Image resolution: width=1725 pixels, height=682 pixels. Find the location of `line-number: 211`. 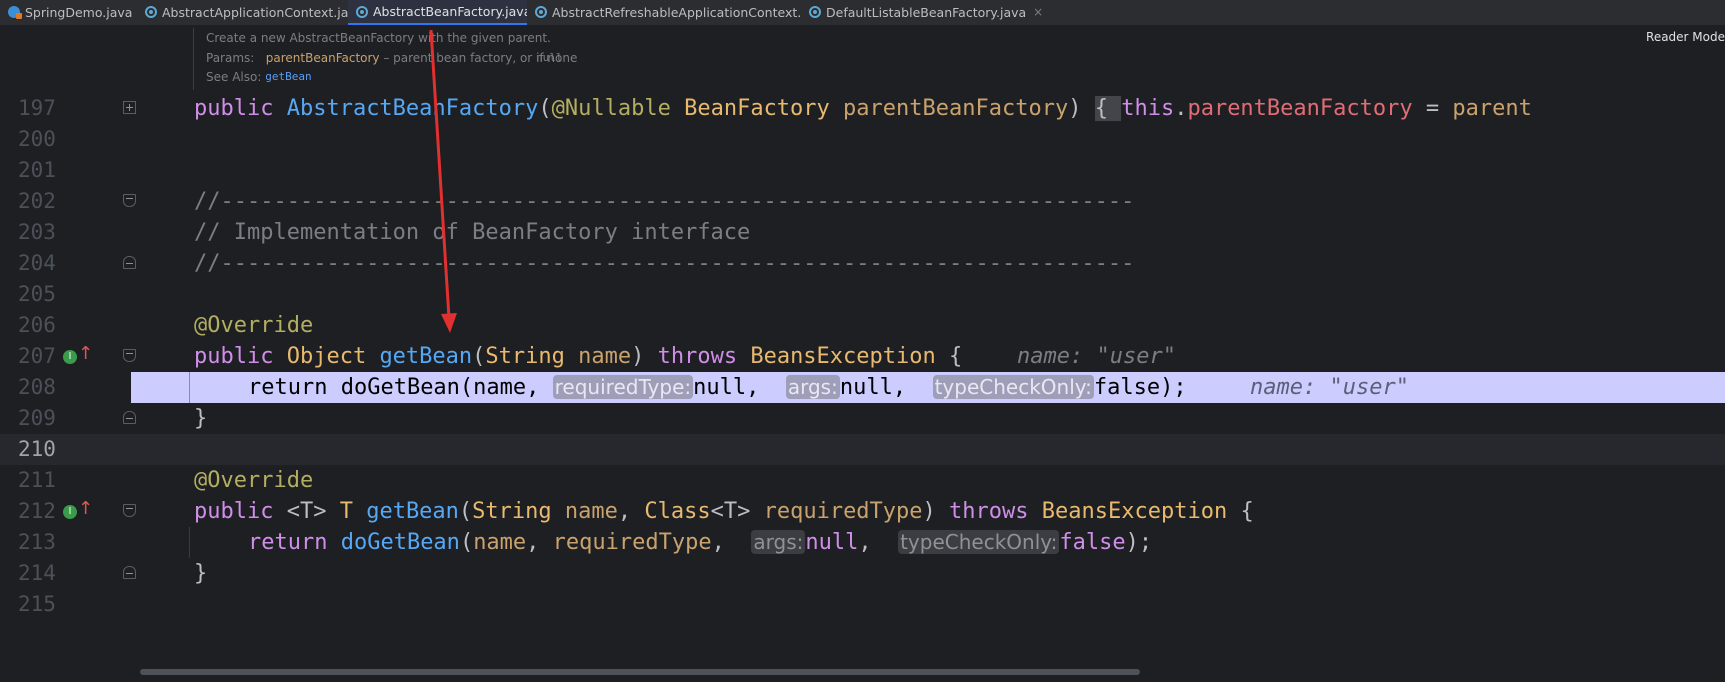

line-number: 211 is located at coordinates (37, 480).